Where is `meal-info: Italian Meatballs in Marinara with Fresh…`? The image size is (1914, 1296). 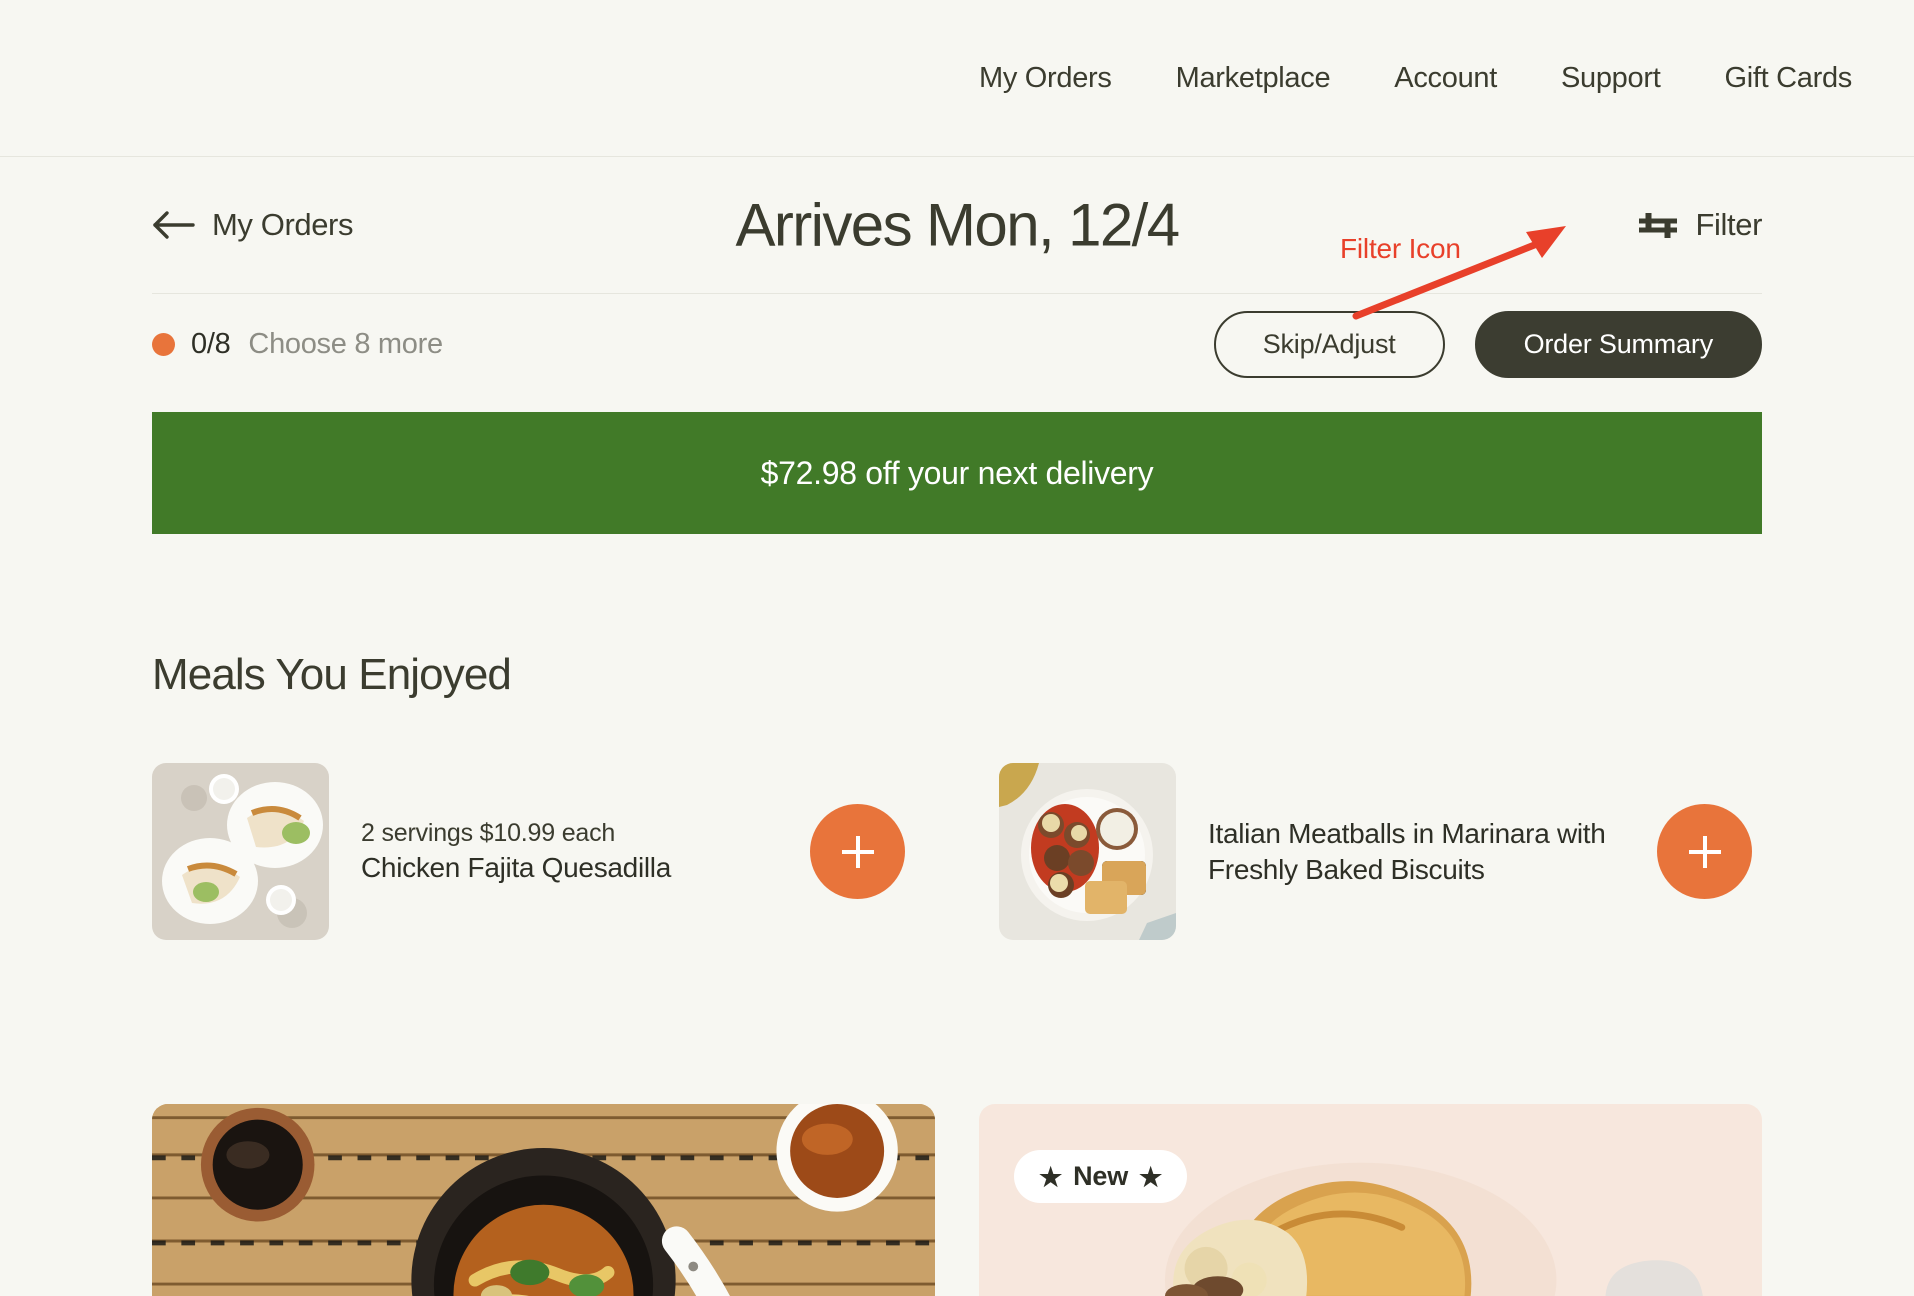
meal-info: Italian Meatballs in Marinara with Fresh… is located at coordinates (1416, 852).